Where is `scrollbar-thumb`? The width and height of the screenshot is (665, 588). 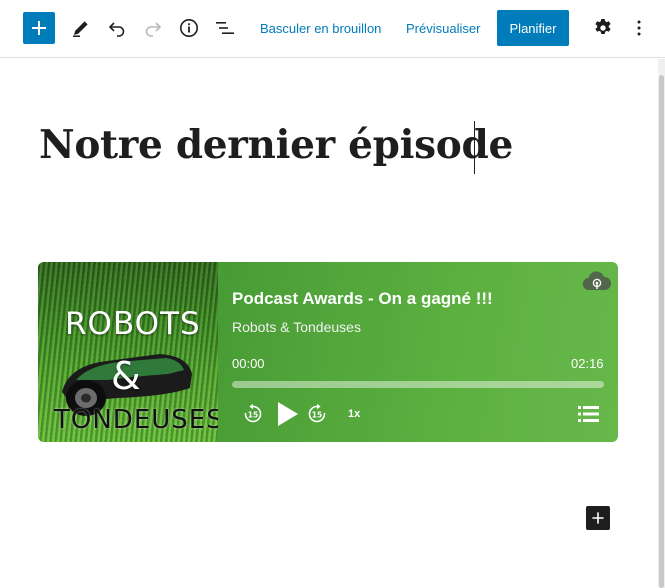 scrollbar-thumb is located at coordinates (661, 331).